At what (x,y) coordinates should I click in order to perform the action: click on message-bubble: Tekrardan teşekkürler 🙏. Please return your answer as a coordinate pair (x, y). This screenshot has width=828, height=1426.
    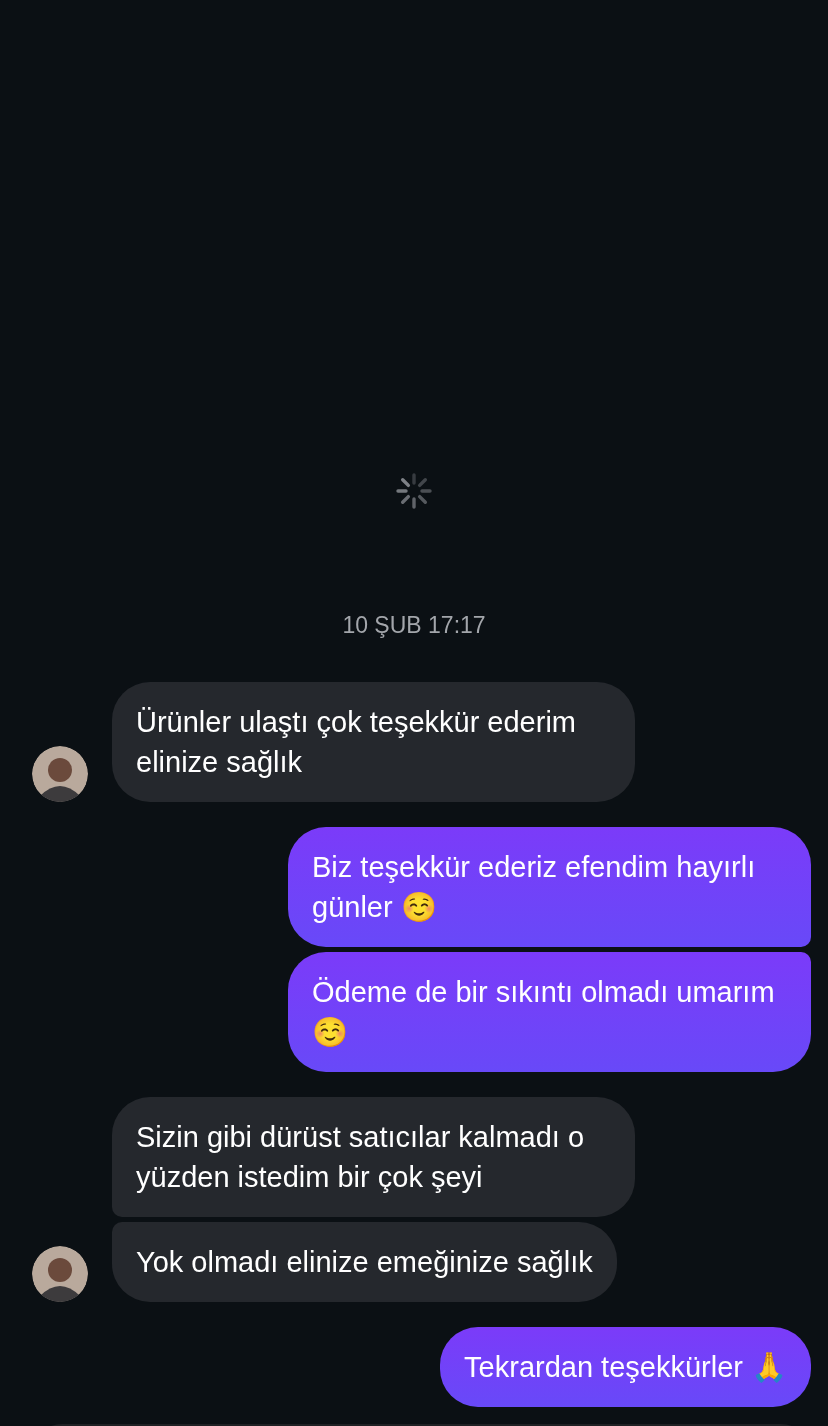
    Looking at the image, I should click on (625, 1367).